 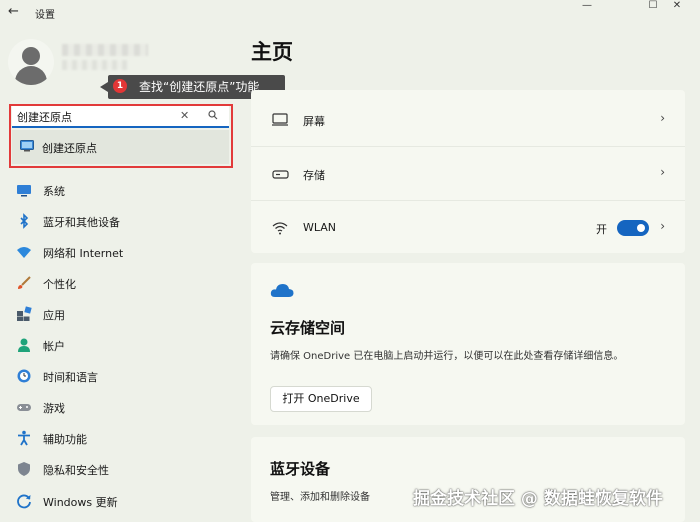 I want to click on settings-row-storage: 存储 ›, so click(x=468, y=174).